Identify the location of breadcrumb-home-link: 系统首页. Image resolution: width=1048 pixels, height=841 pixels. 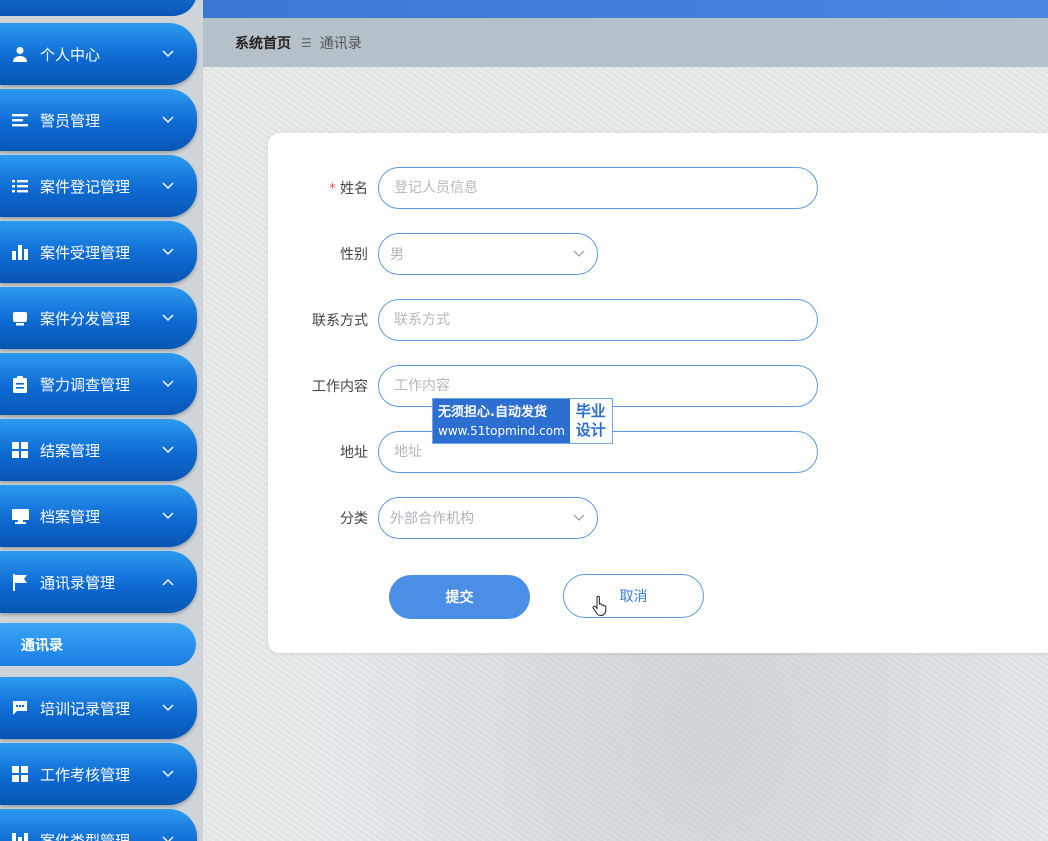
(263, 43).